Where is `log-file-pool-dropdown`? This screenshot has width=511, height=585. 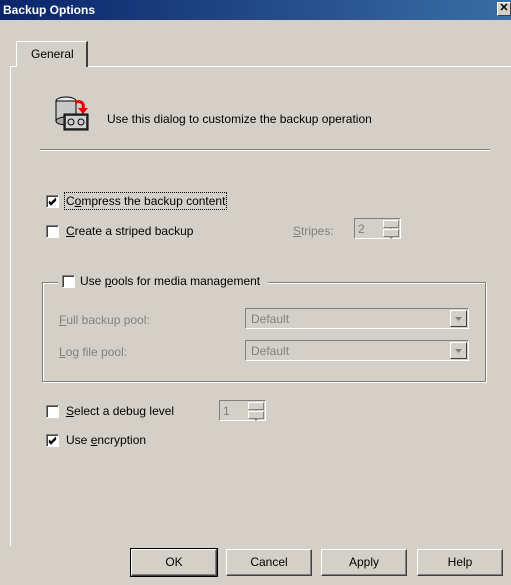 log-file-pool-dropdown is located at coordinates (458, 350).